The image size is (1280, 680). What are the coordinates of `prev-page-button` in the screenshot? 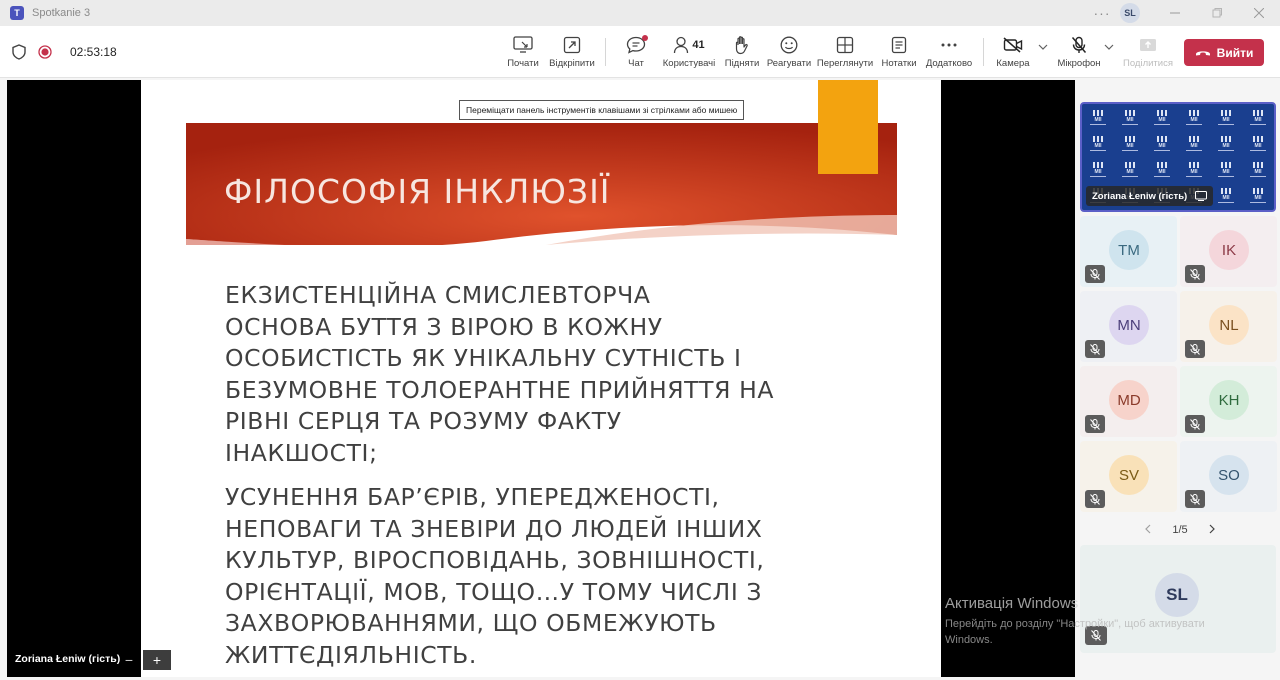 It's located at (1148, 530).